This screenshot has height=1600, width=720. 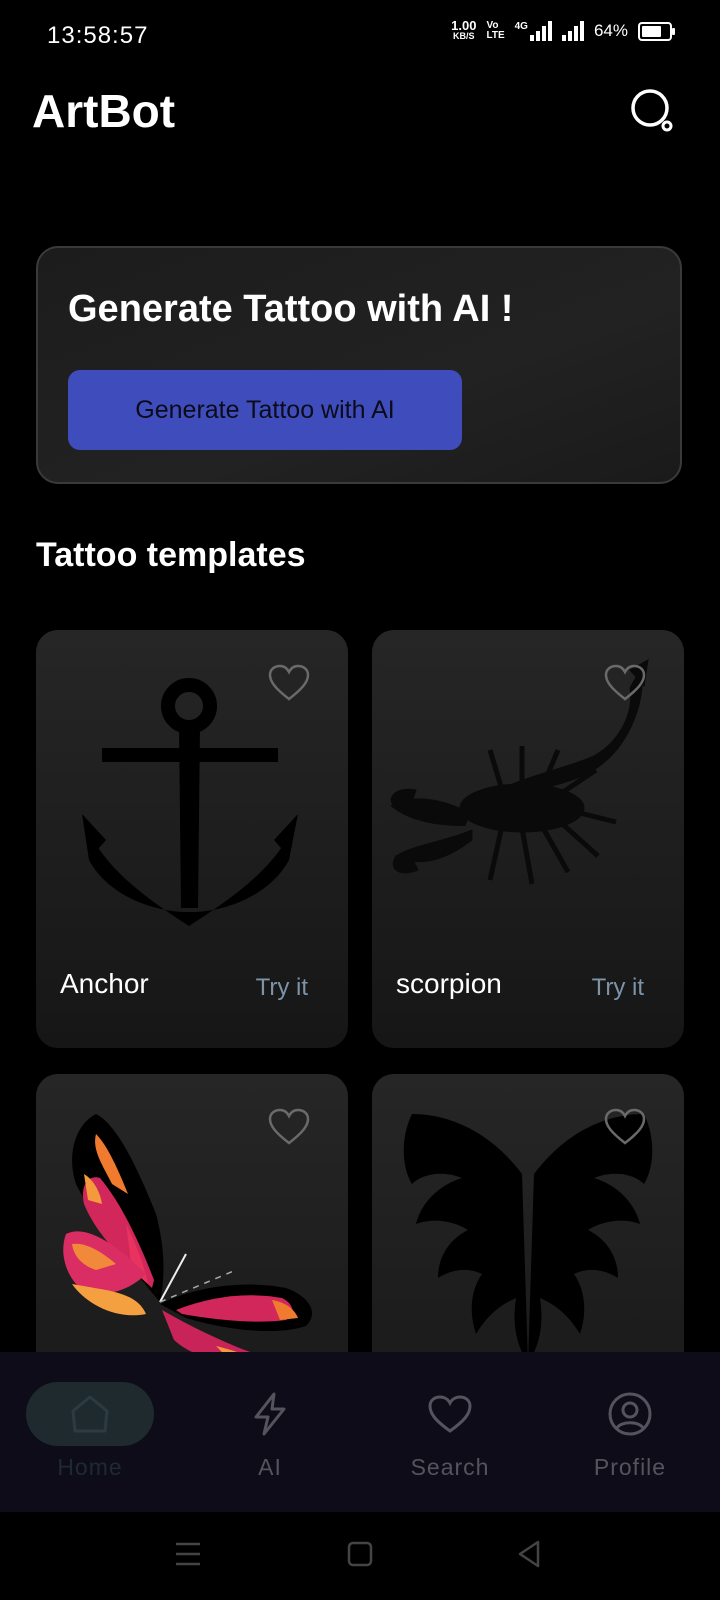 What do you see at coordinates (188, 1554) in the screenshot?
I see `menu-icon` at bounding box center [188, 1554].